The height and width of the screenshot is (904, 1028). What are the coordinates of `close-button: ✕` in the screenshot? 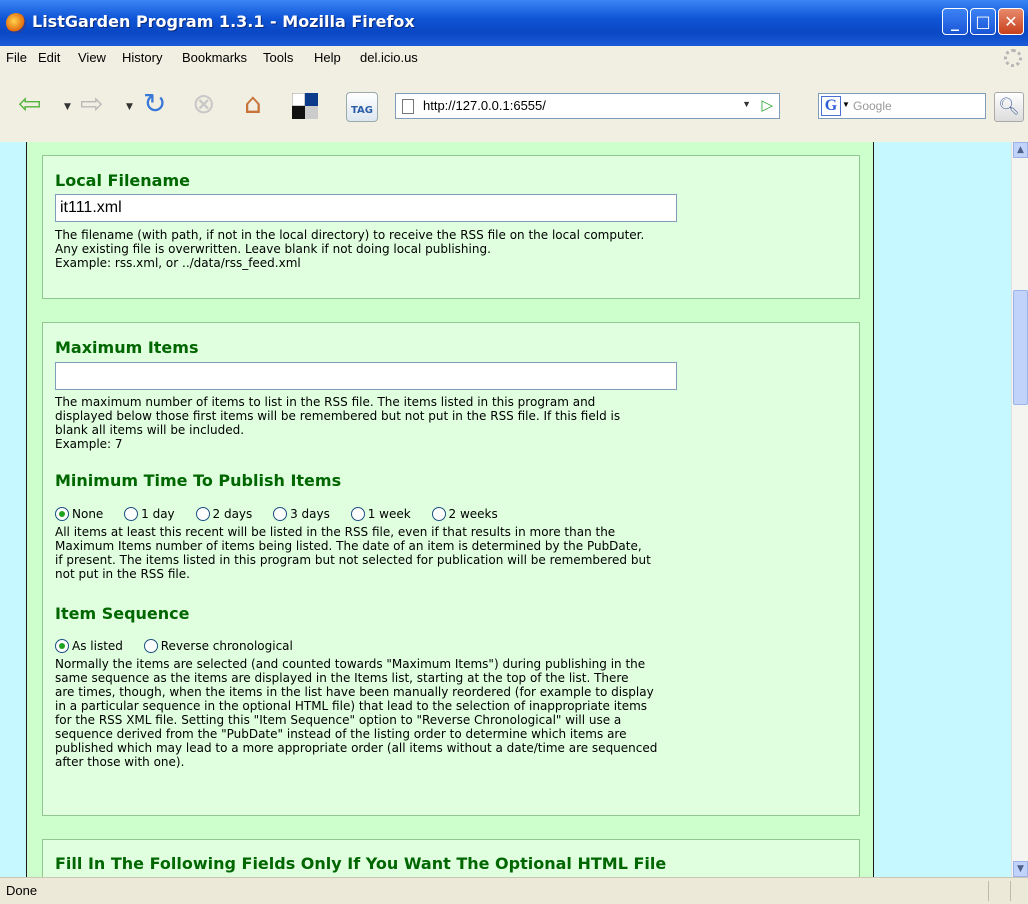 It's located at (1011, 21).